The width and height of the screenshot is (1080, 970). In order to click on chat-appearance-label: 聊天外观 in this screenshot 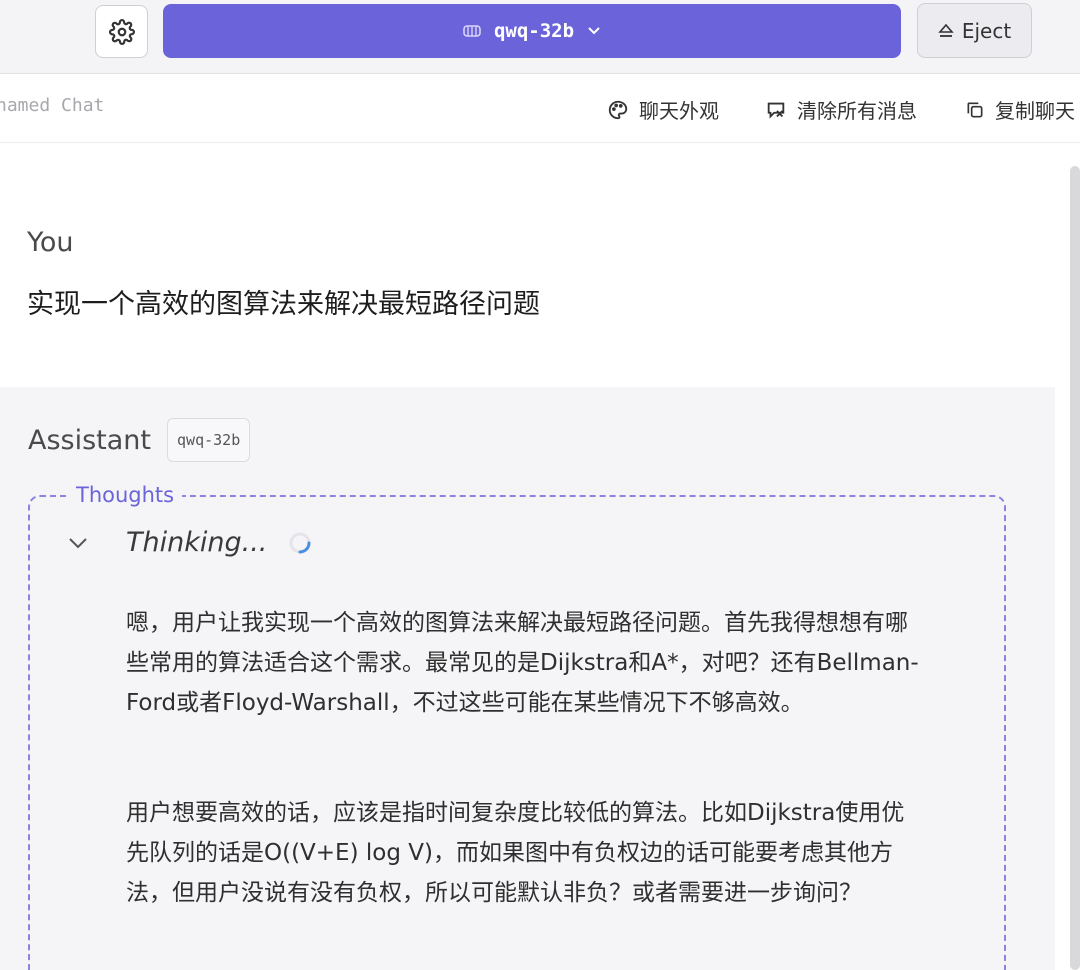, I will do `click(679, 111)`.